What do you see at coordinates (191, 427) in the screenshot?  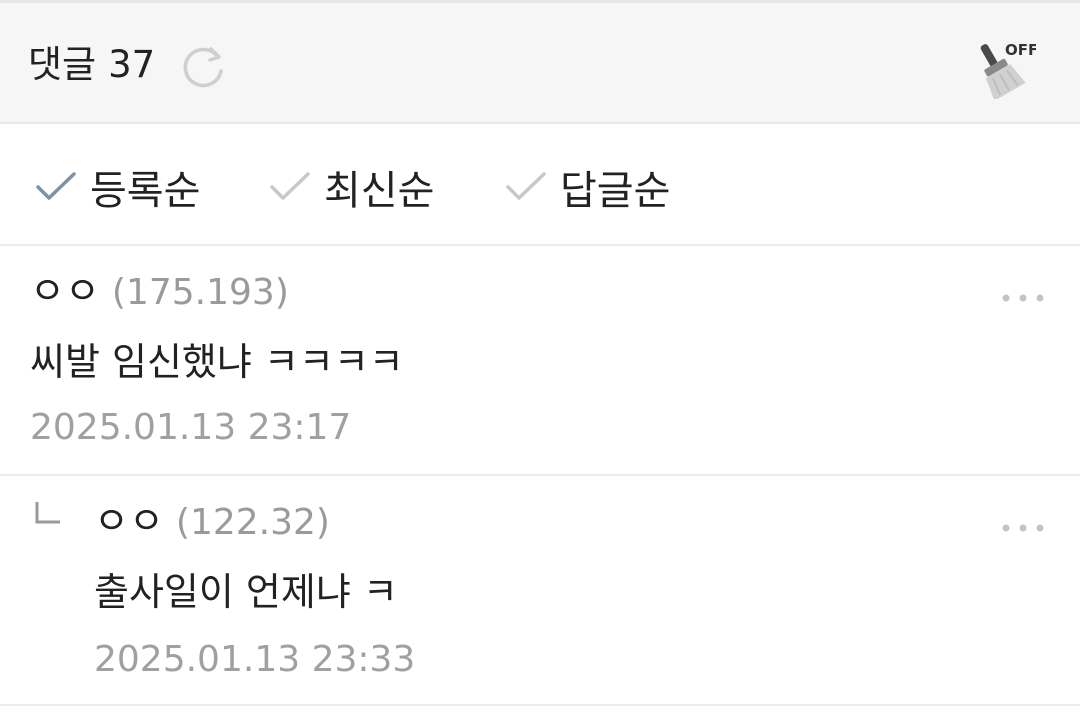 I see `comment-date: 2025.01.13 23:17` at bounding box center [191, 427].